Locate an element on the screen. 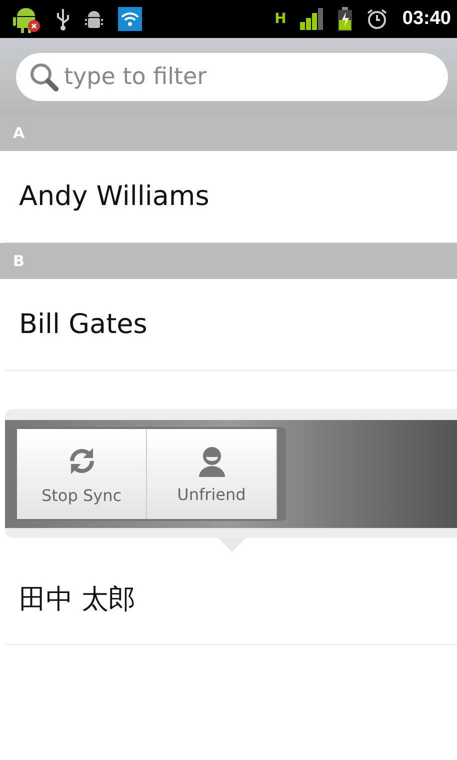  contact-name: Bill Gates is located at coordinates (83, 324).